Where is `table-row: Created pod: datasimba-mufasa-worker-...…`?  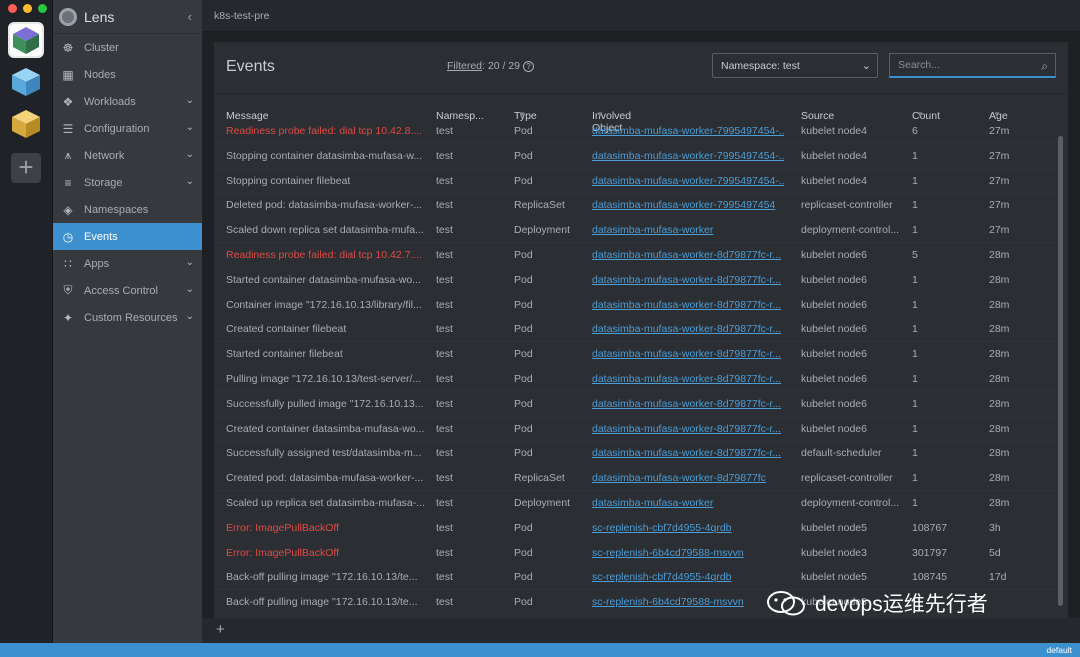 table-row: Created pod: datasimba-mufasa-worker-...… is located at coordinates (641, 478).